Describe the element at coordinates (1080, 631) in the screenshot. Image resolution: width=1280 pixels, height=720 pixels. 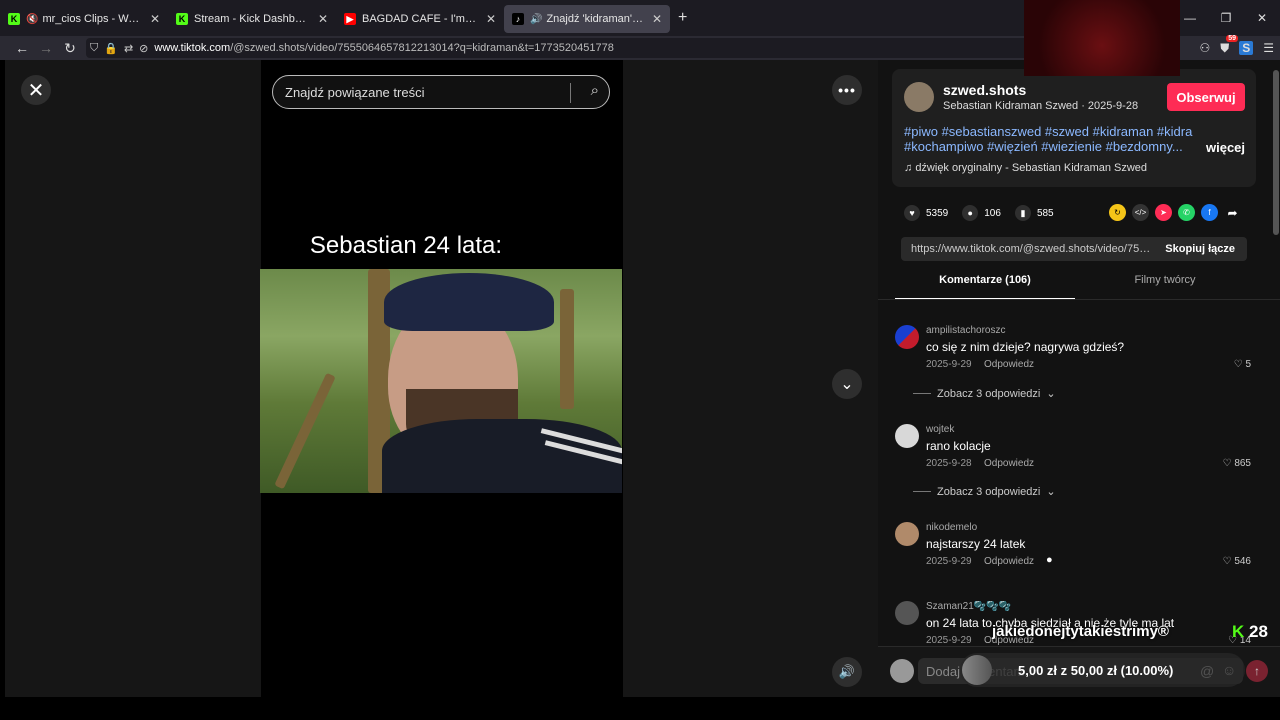
I see `stream-channel-name: jakiedonejtytakiestrimy®` at that location.